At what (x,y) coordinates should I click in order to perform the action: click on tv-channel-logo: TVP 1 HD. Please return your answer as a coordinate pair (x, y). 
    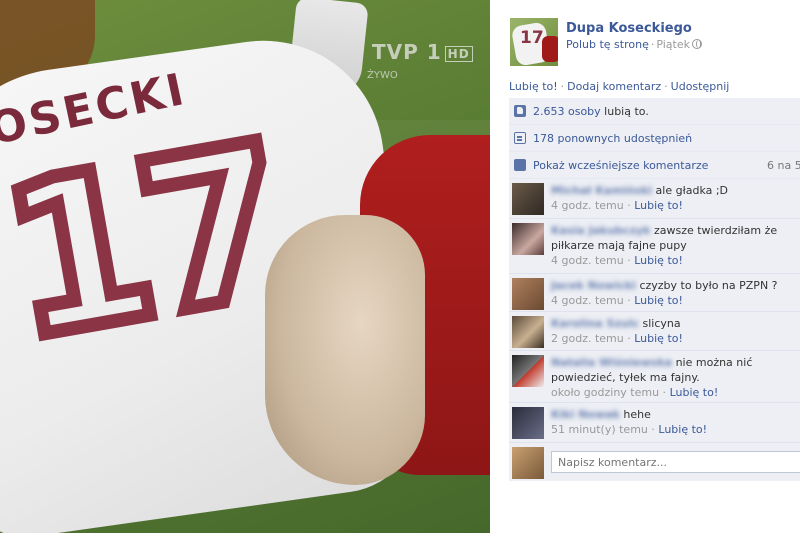
    Looking at the image, I should click on (422, 52).